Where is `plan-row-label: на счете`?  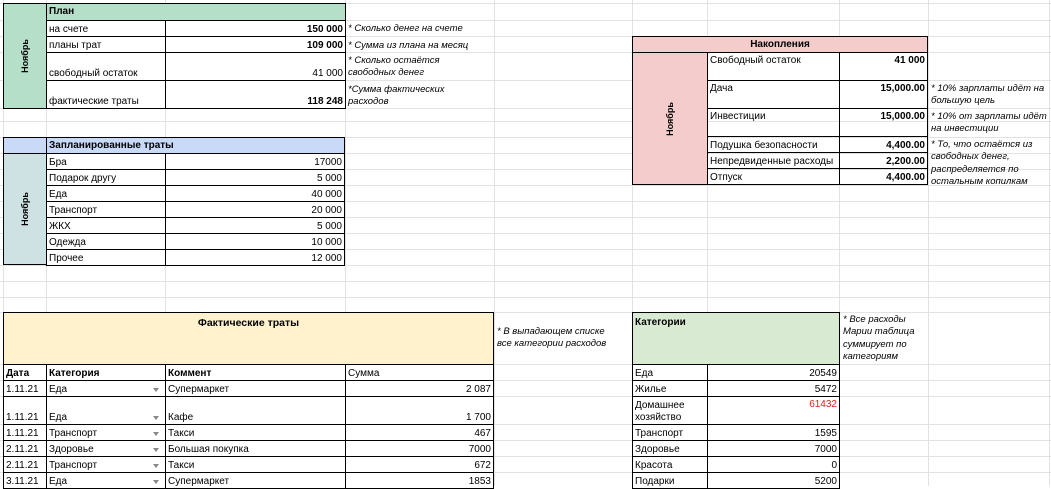 plan-row-label: на счете is located at coordinates (106, 28).